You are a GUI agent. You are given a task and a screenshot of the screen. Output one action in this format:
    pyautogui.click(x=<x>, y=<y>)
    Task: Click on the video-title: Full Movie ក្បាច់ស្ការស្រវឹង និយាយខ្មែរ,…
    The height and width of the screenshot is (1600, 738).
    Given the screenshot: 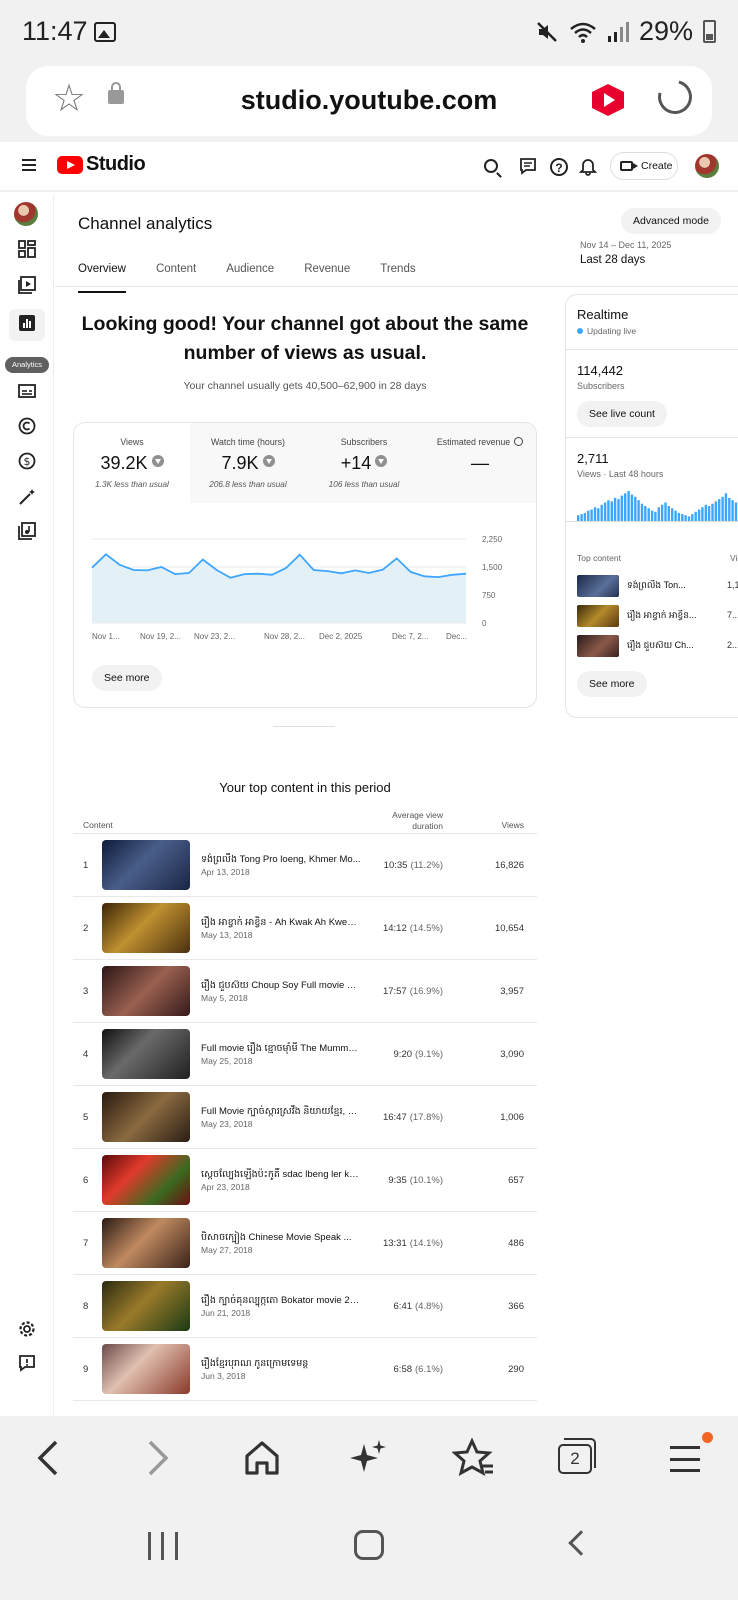 What is the action you would take?
    pyautogui.click(x=281, y=1112)
    